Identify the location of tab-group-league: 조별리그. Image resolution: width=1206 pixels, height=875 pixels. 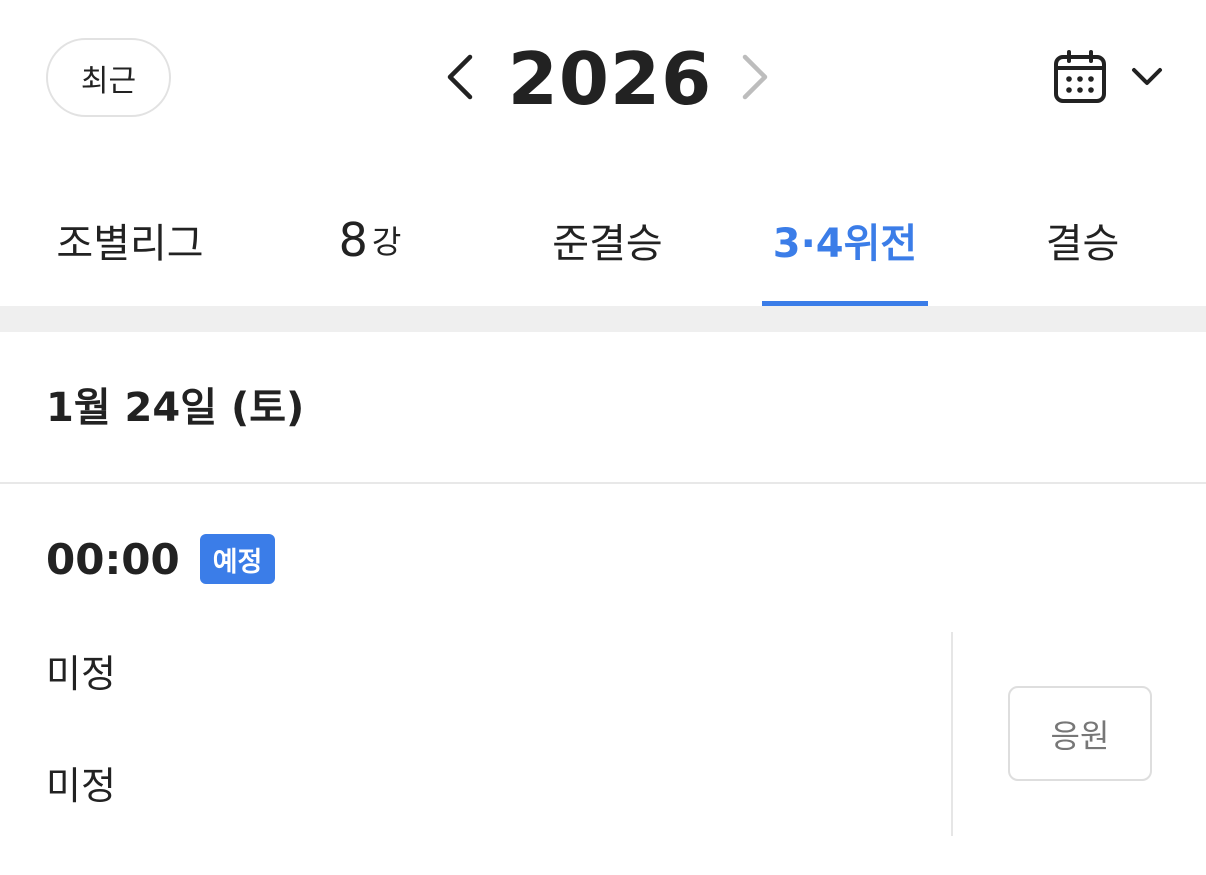
(130, 240).